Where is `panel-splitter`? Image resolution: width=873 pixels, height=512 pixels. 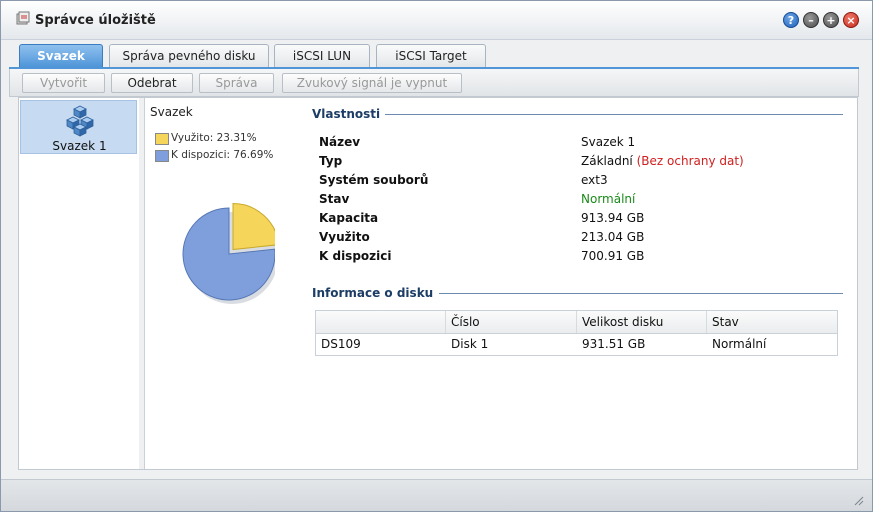 panel-splitter is located at coordinates (142, 283).